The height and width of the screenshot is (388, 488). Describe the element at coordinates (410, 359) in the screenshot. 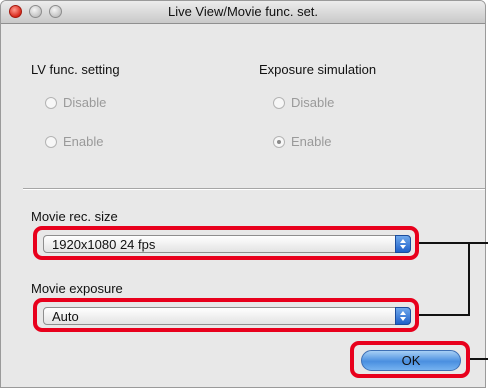

I see `highlight-ok-button` at that location.